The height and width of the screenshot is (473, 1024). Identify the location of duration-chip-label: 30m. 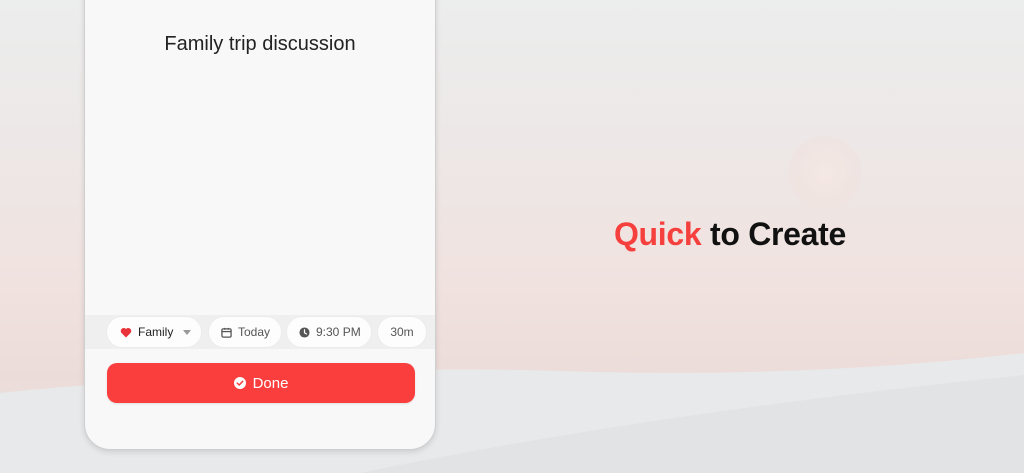
(402, 332).